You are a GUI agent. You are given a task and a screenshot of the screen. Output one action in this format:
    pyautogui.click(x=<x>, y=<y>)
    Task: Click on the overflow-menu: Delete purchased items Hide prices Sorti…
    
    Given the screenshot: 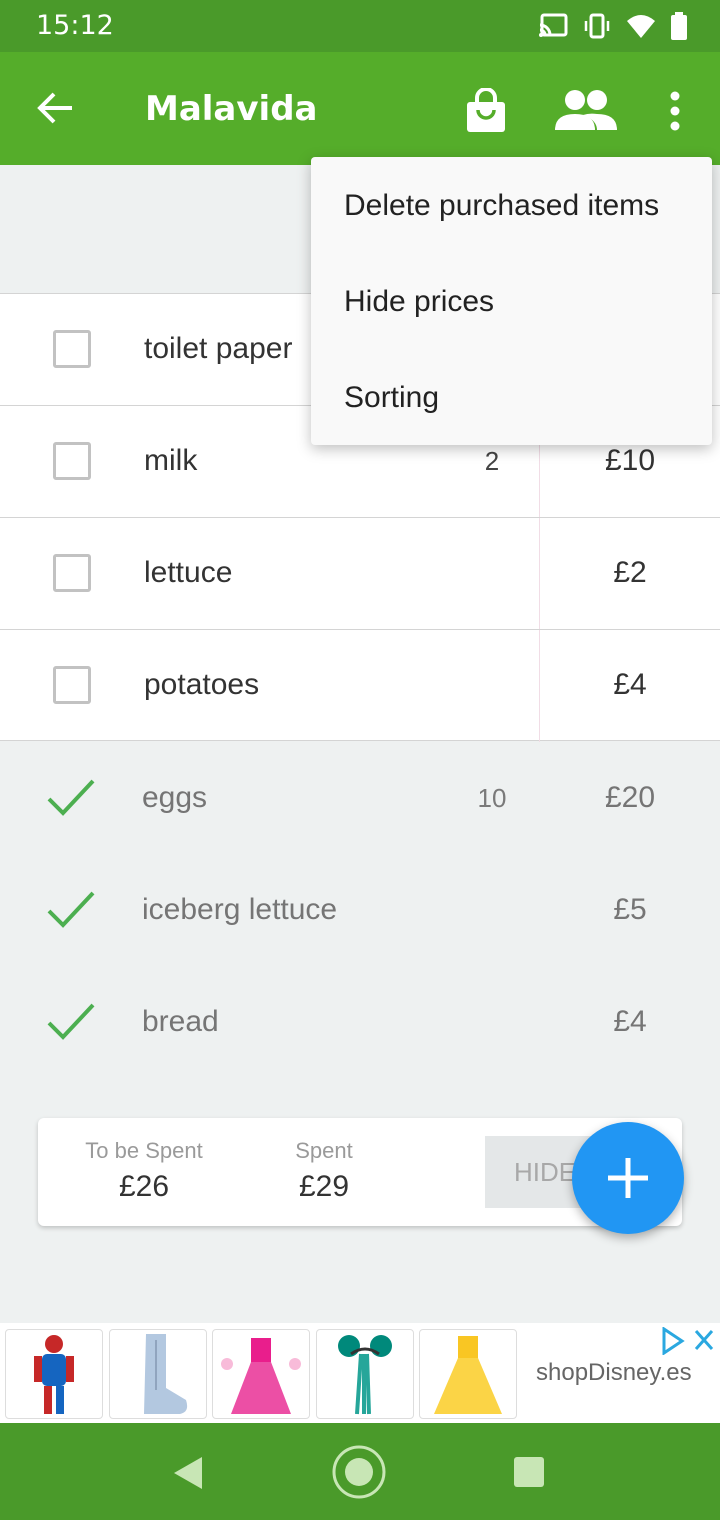 What is the action you would take?
    pyautogui.click(x=511, y=301)
    